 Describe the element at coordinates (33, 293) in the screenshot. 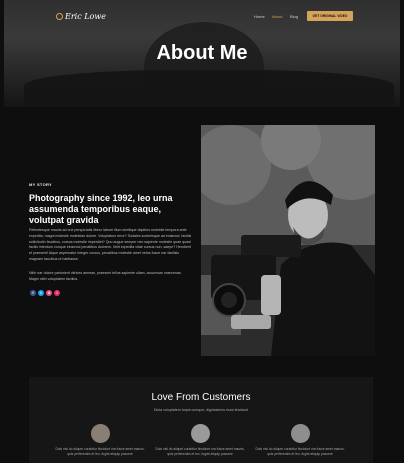

I see `facebook-icon: f` at that location.